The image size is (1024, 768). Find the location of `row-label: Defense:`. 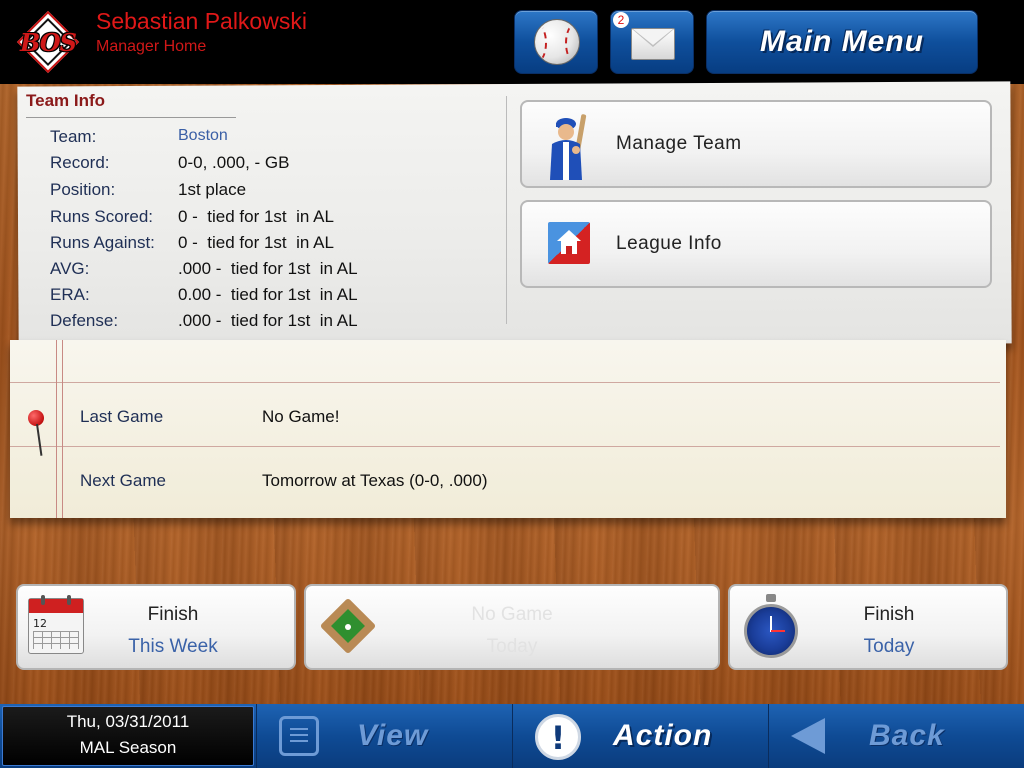

row-label: Defense: is located at coordinates (84, 320).